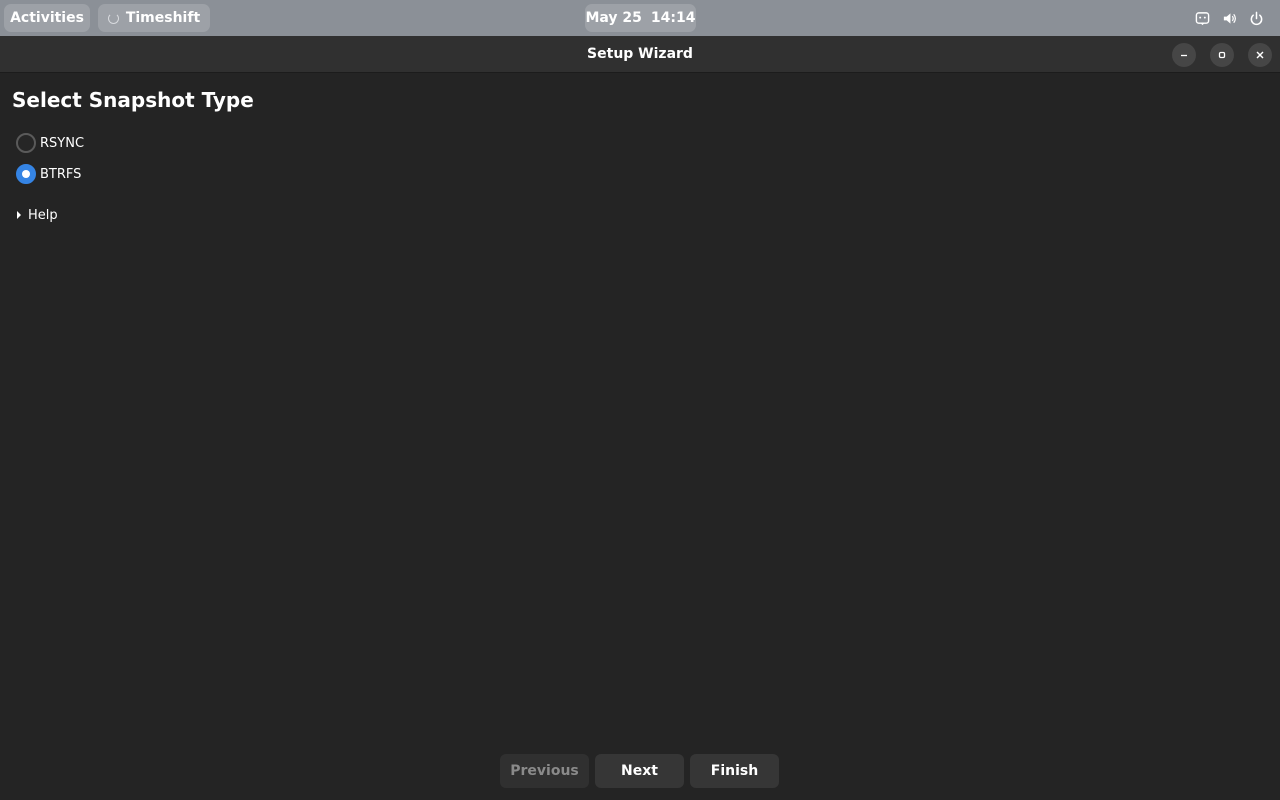 The image size is (1280, 800). I want to click on clock-time: 14:14, so click(673, 18).